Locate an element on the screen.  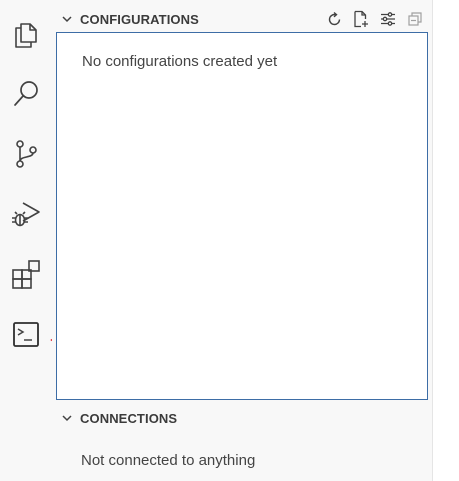
source-control-button is located at coordinates (26, 154).